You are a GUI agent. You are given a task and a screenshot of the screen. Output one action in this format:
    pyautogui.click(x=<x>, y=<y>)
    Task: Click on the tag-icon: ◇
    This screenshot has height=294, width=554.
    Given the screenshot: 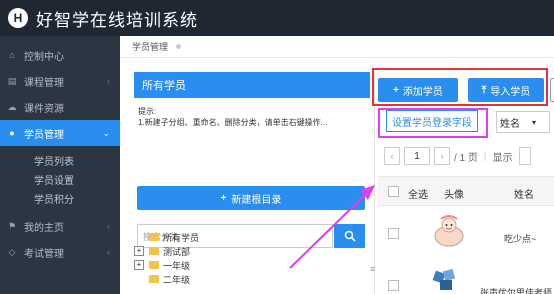 What is the action you would take?
    pyautogui.click(x=12, y=251)
    